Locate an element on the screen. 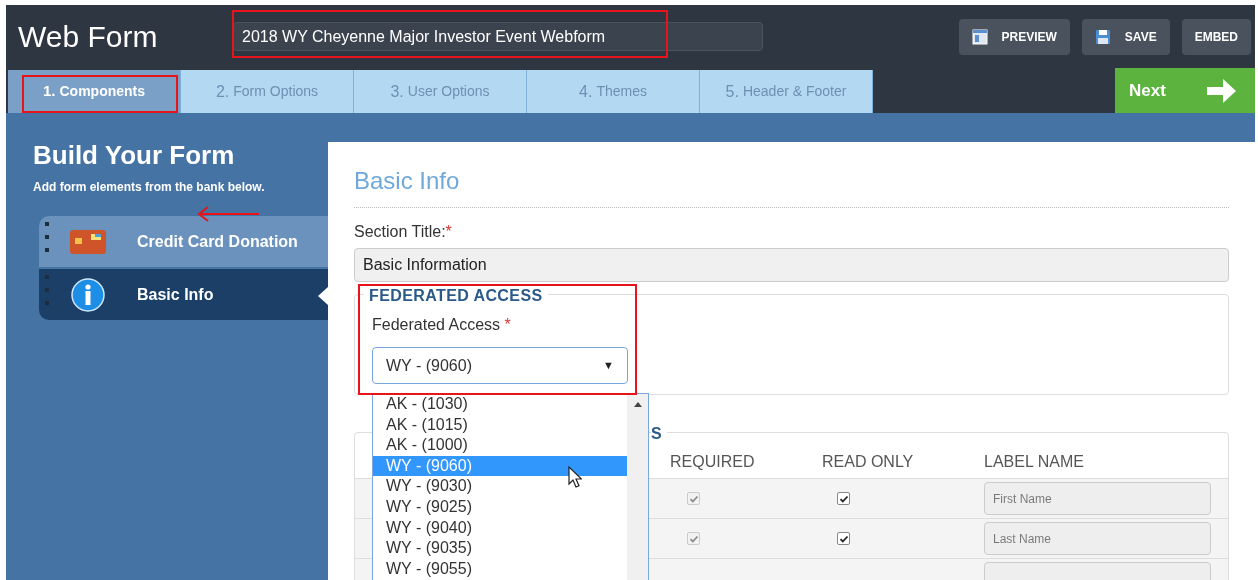 The width and height of the screenshot is (1258, 580). caret-icon: ▼ is located at coordinates (608, 365).